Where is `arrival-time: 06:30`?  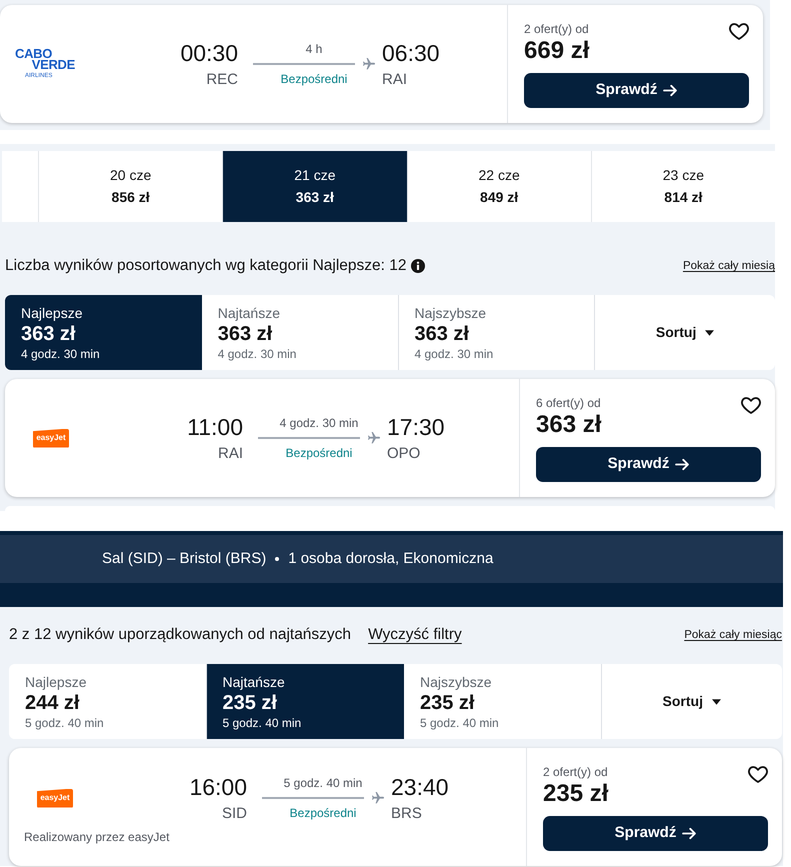 arrival-time: 06:30 is located at coordinates (411, 52).